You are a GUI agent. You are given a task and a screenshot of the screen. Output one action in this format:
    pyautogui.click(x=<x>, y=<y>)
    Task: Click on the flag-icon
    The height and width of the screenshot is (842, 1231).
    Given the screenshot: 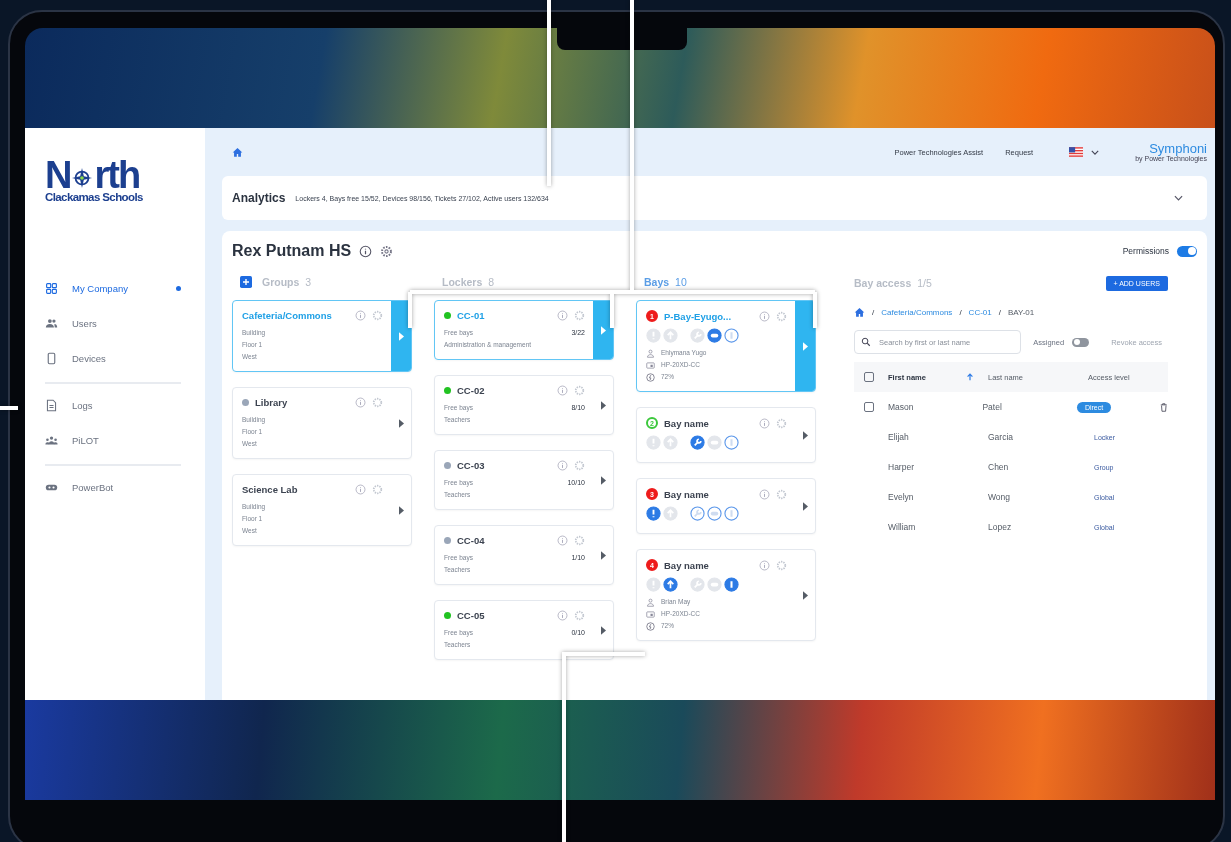 What is the action you would take?
    pyautogui.click(x=1076, y=152)
    